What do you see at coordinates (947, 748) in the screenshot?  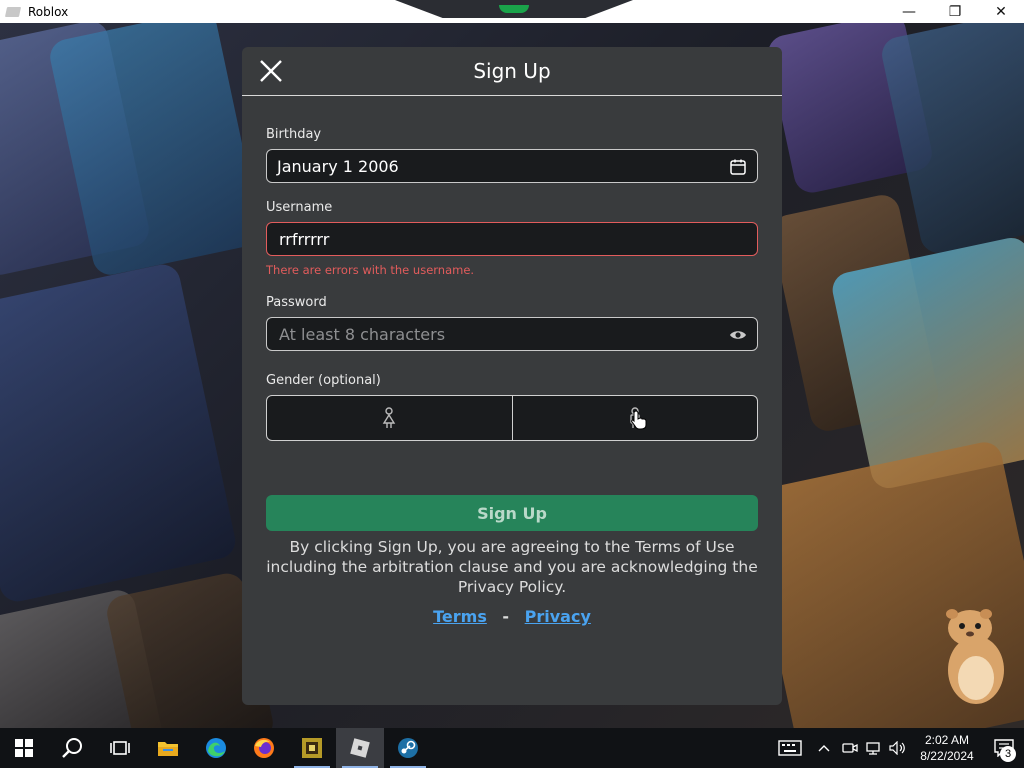 I see `clock: 2:02 AM 8/22/2024` at bounding box center [947, 748].